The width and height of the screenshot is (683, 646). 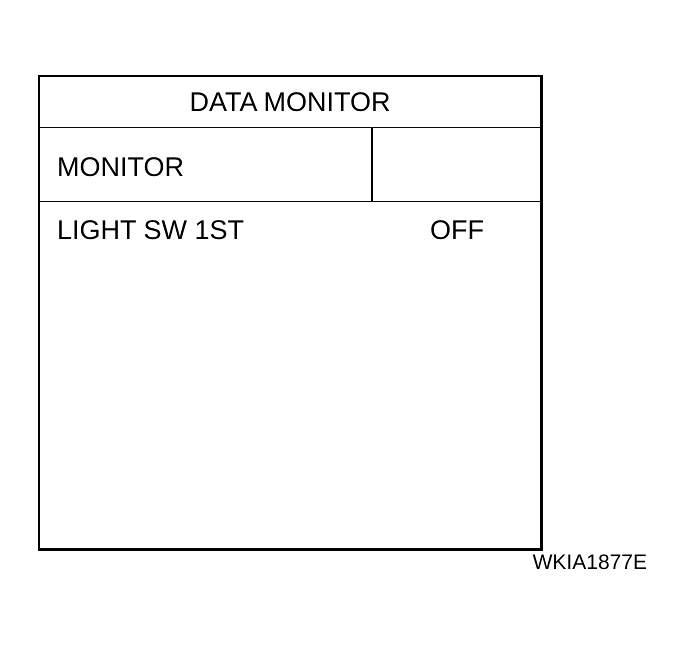 I want to click on item-value: OFF, so click(x=457, y=230).